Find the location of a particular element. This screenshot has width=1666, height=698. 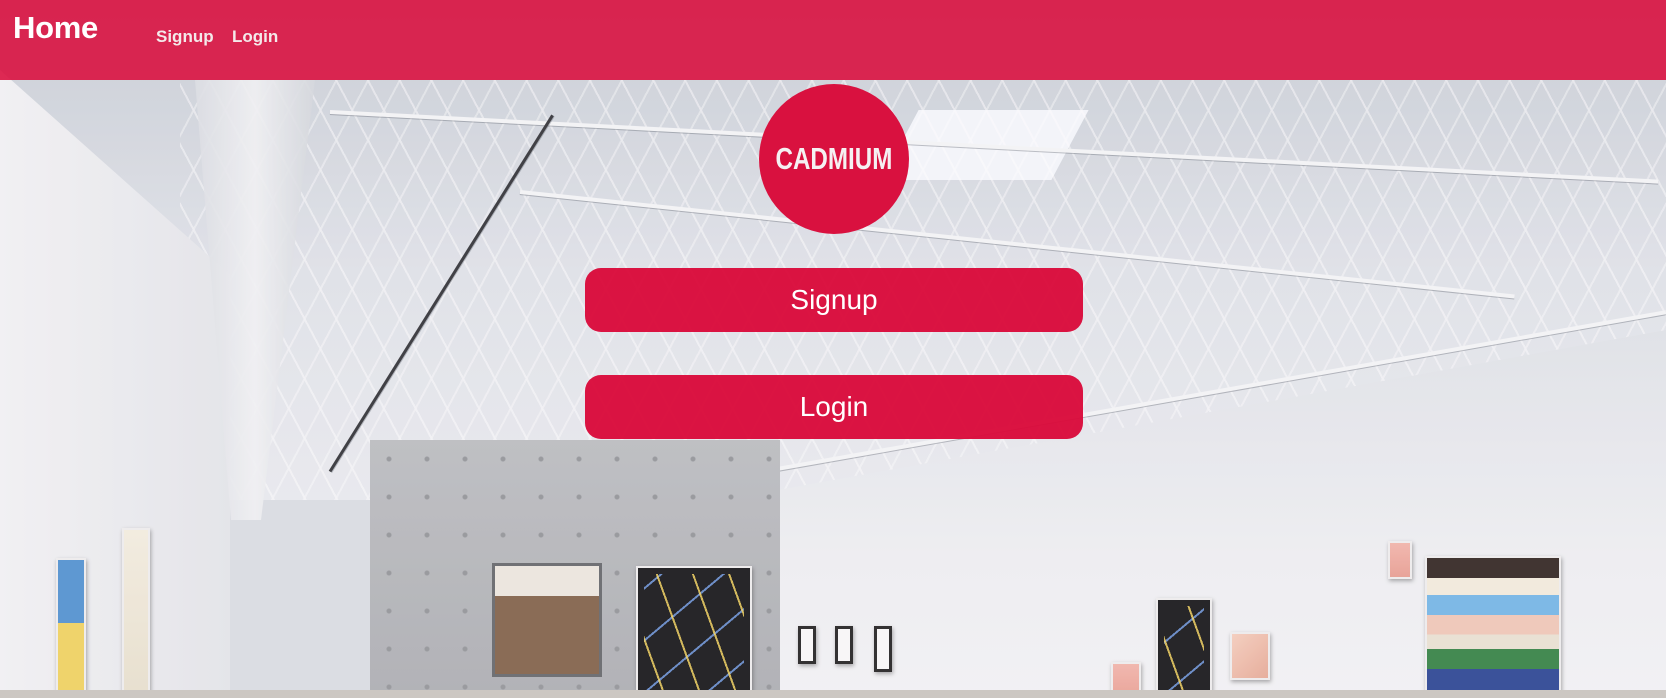

nav-home-link: Home is located at coordinates (55, 28).